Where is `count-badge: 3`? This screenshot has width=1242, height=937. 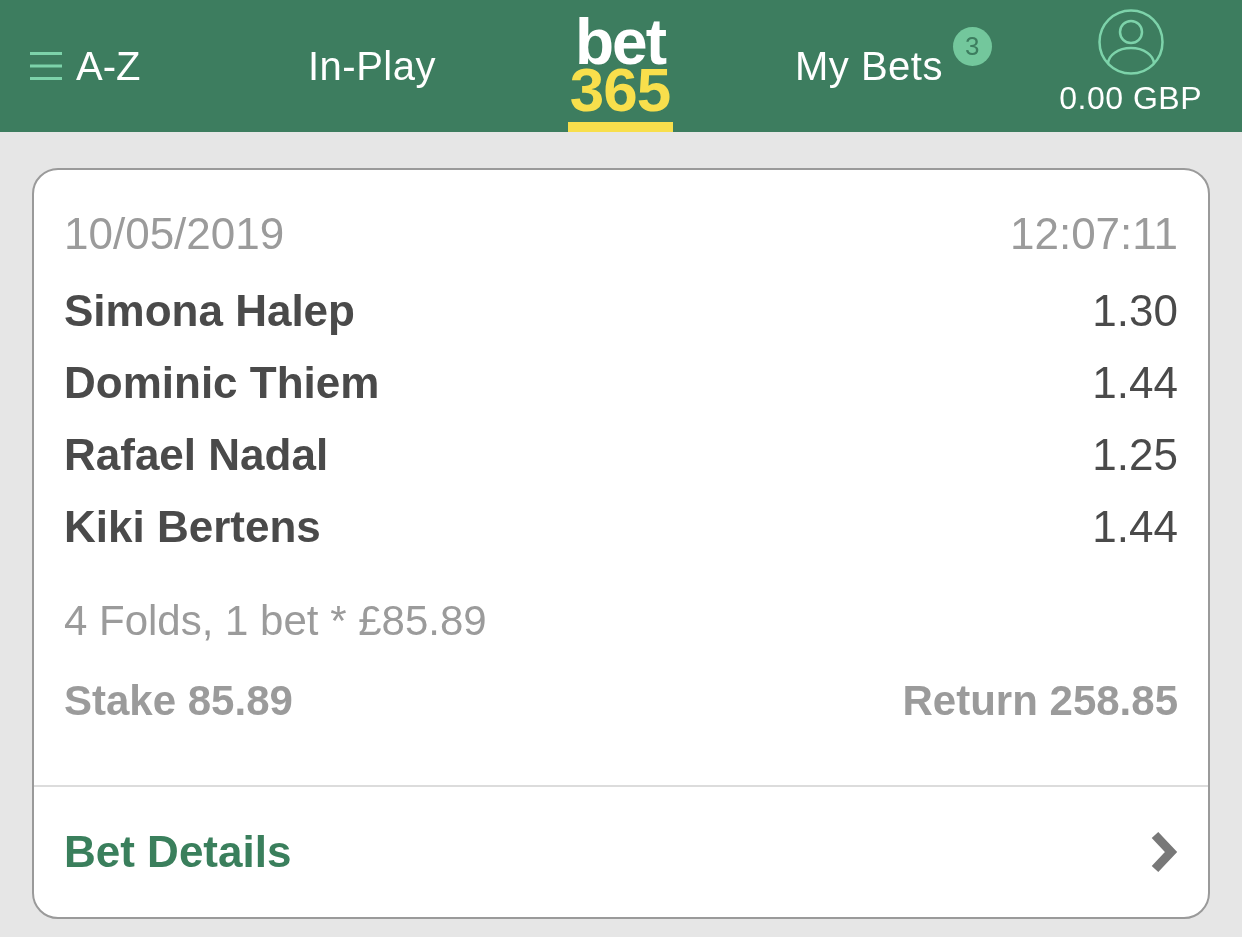 count-badge: 3 is located at coordinates (972, 46).